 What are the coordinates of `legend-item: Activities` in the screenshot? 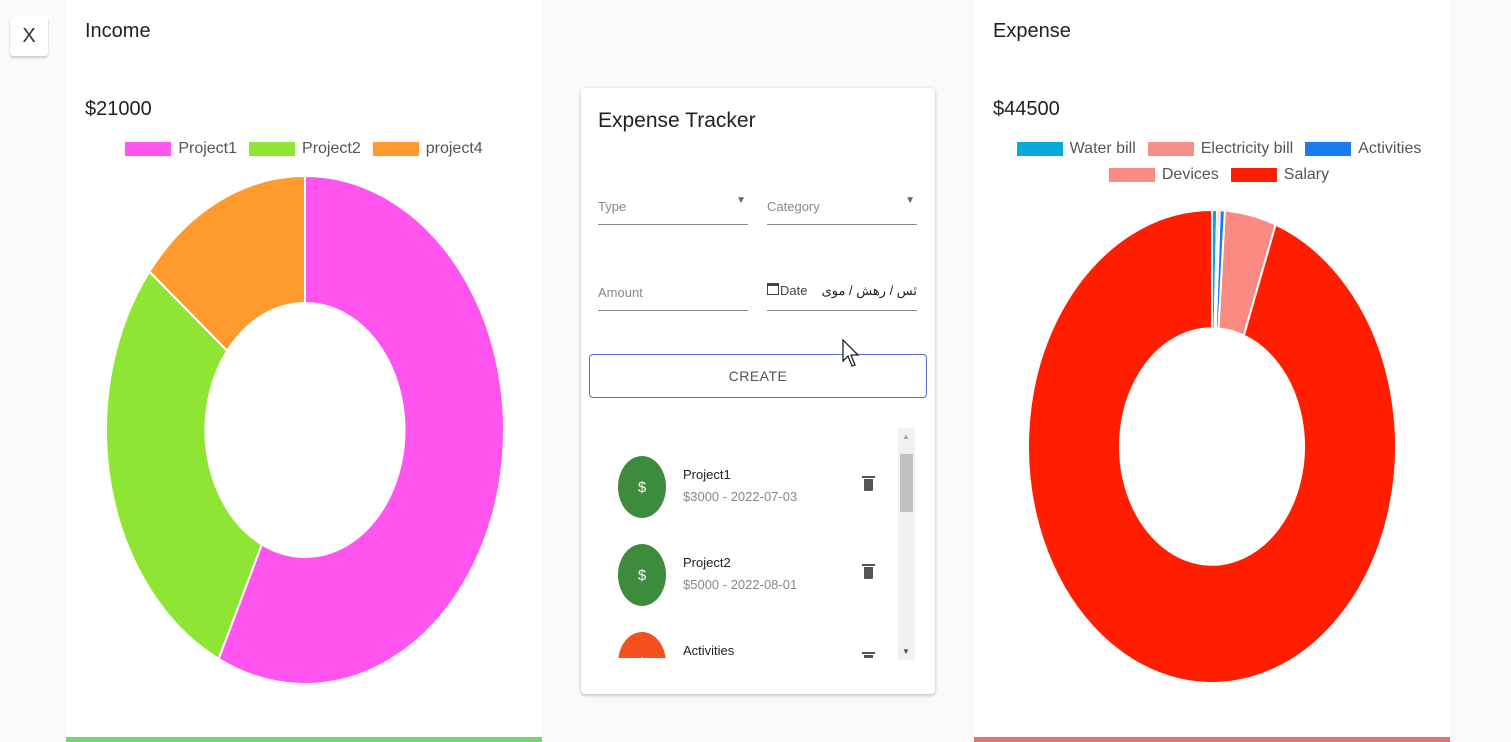 It's located at (1363, 149).